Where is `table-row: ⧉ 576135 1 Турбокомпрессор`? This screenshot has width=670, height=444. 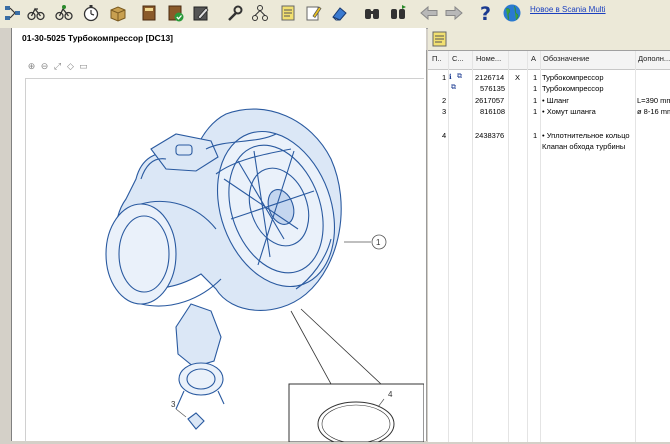
table-row: ⧉ 576135 1 Турбокомпрессор is located at coordinates (549, 88).